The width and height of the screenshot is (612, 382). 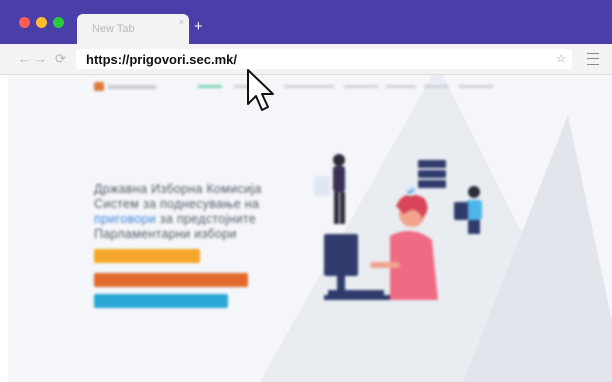 What do you see at coordinates (306, 22) in the screenshot?
I see `browser-titlebar: New Tab × +` at bounding box center [306, 22].